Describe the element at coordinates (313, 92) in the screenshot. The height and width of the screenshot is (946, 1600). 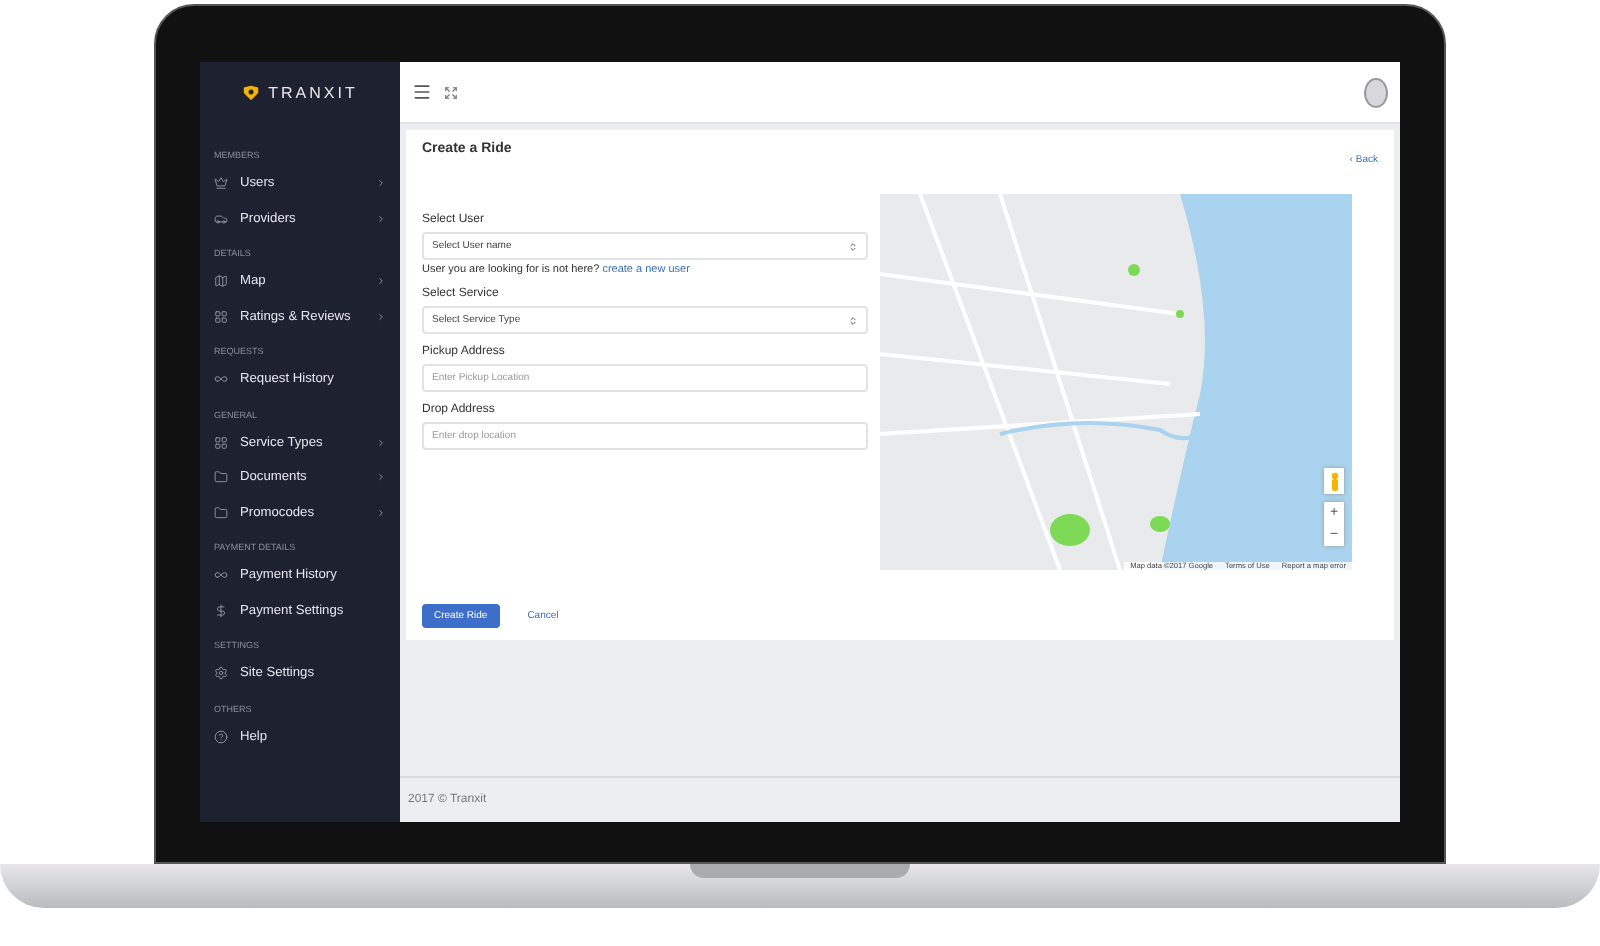
I see `brand-name: TRANXIT` at that location.